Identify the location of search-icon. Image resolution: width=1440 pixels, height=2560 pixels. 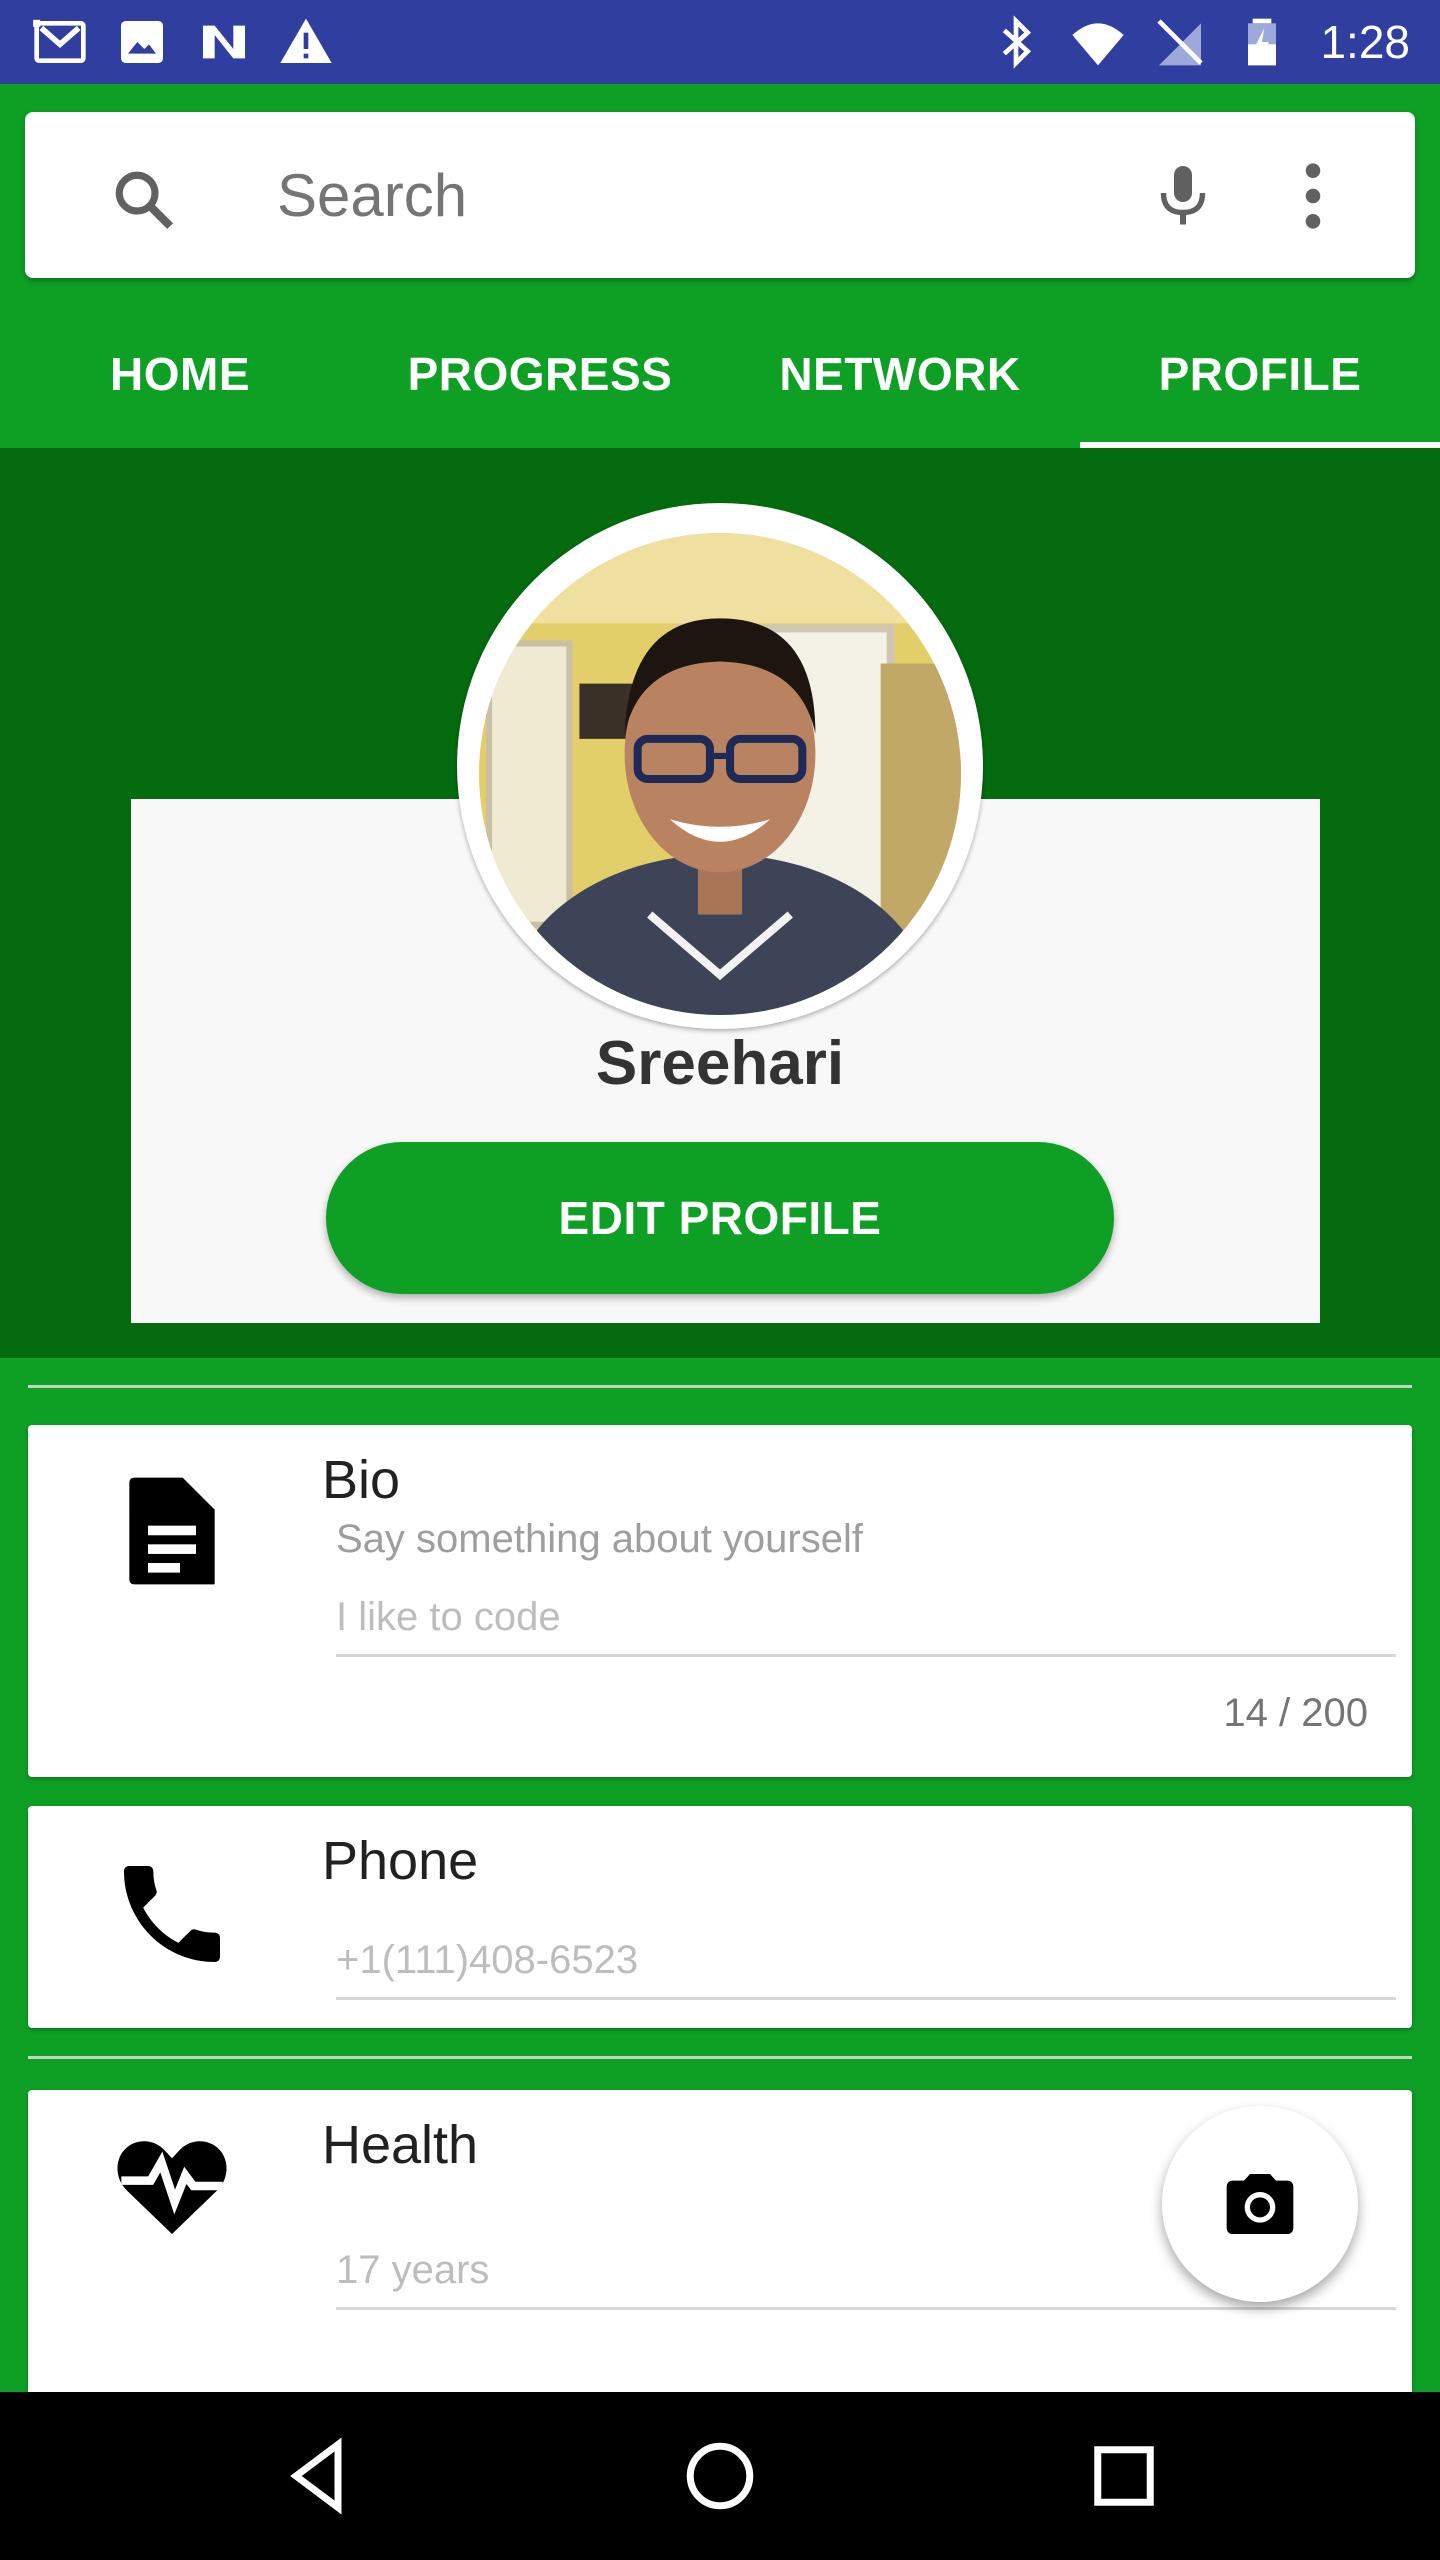
(144, 200).